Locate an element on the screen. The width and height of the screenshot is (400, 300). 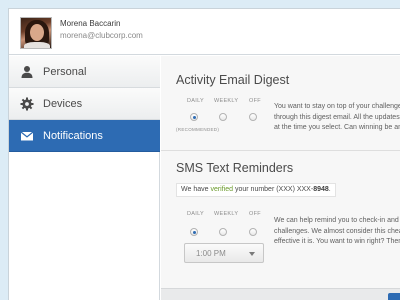
verify-prefix: We have is located at coordinates (195, 189).